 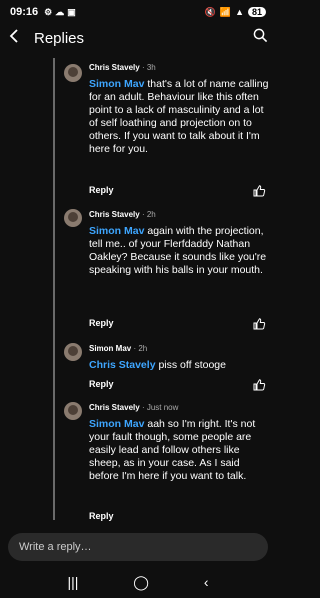 What do you see at coordinates (14, 38) in the screenshot?
I see `back-arrow-icon` at bounding box center [14, 38].